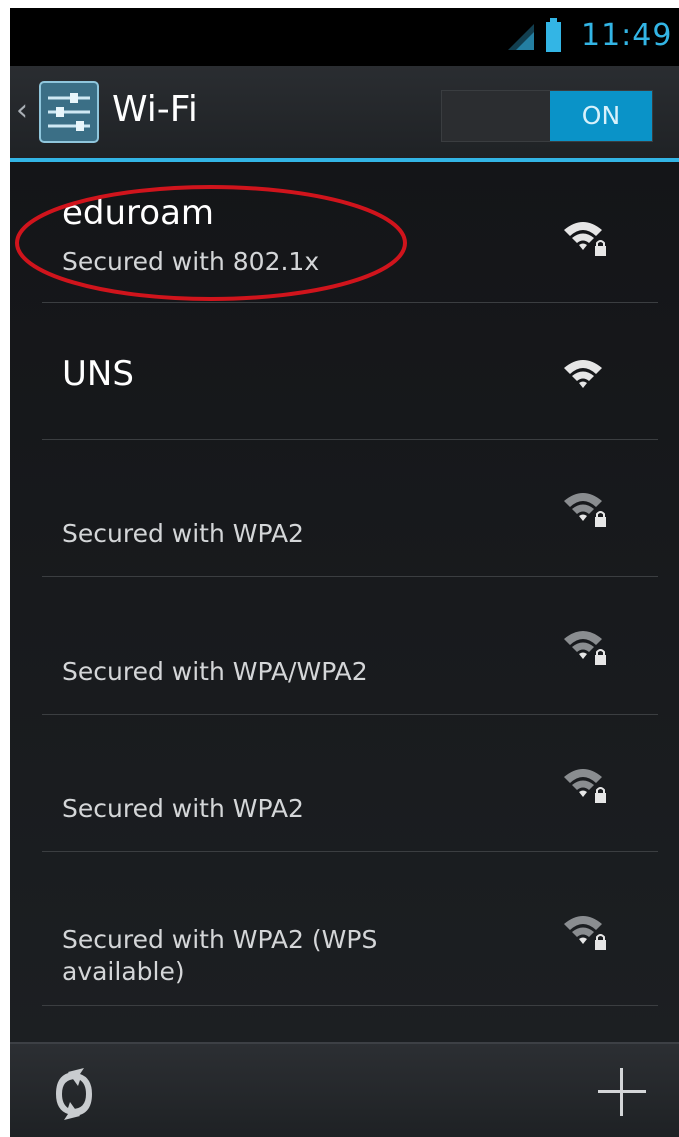 Image resolution: width=679 pixels, height=1137 pixels. I want to click on settings-sliders-icon, so click(69, 112).